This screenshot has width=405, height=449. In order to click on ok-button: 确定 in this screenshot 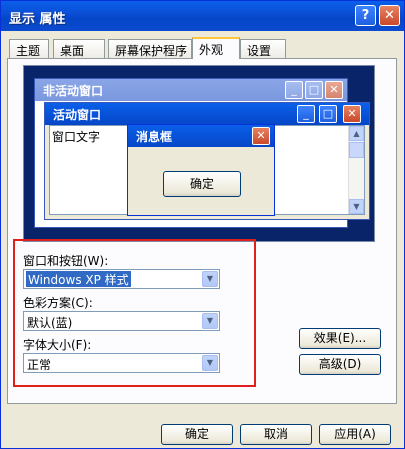, I will do `click(197, 434)`.